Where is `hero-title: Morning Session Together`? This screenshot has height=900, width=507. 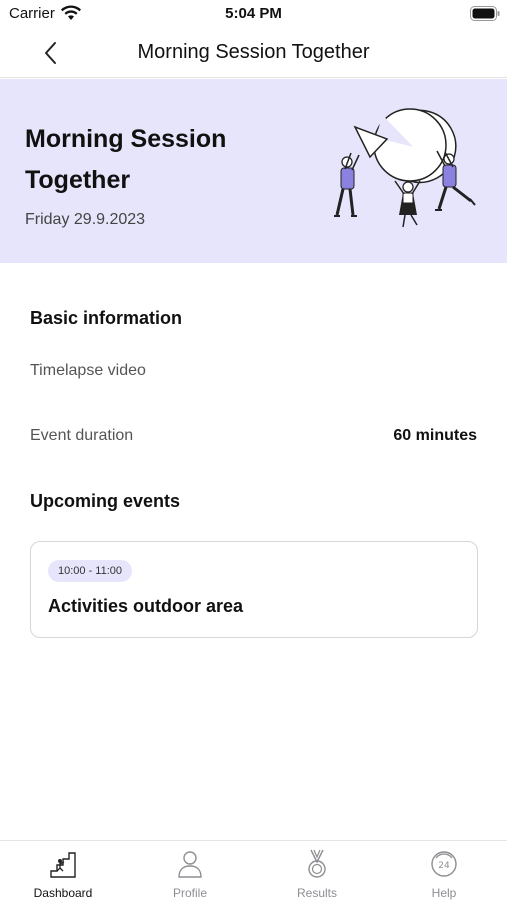
hero-title: Morning Session Together is located at coordinates (126, 159).